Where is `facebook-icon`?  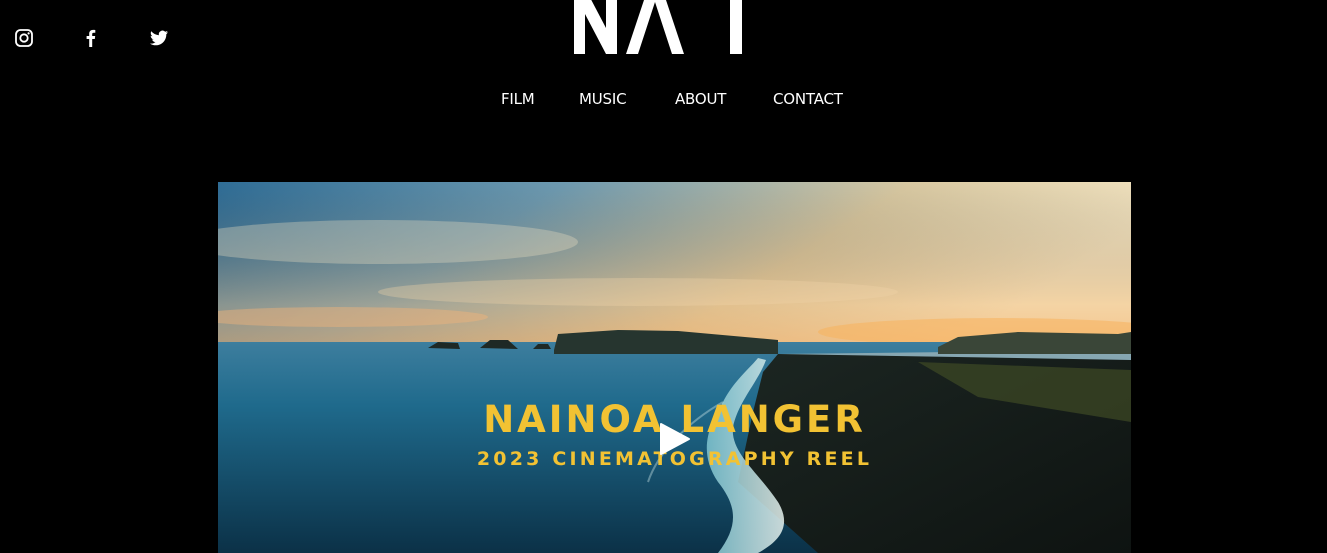
facebook-icon is located at coordinates (91, 38).